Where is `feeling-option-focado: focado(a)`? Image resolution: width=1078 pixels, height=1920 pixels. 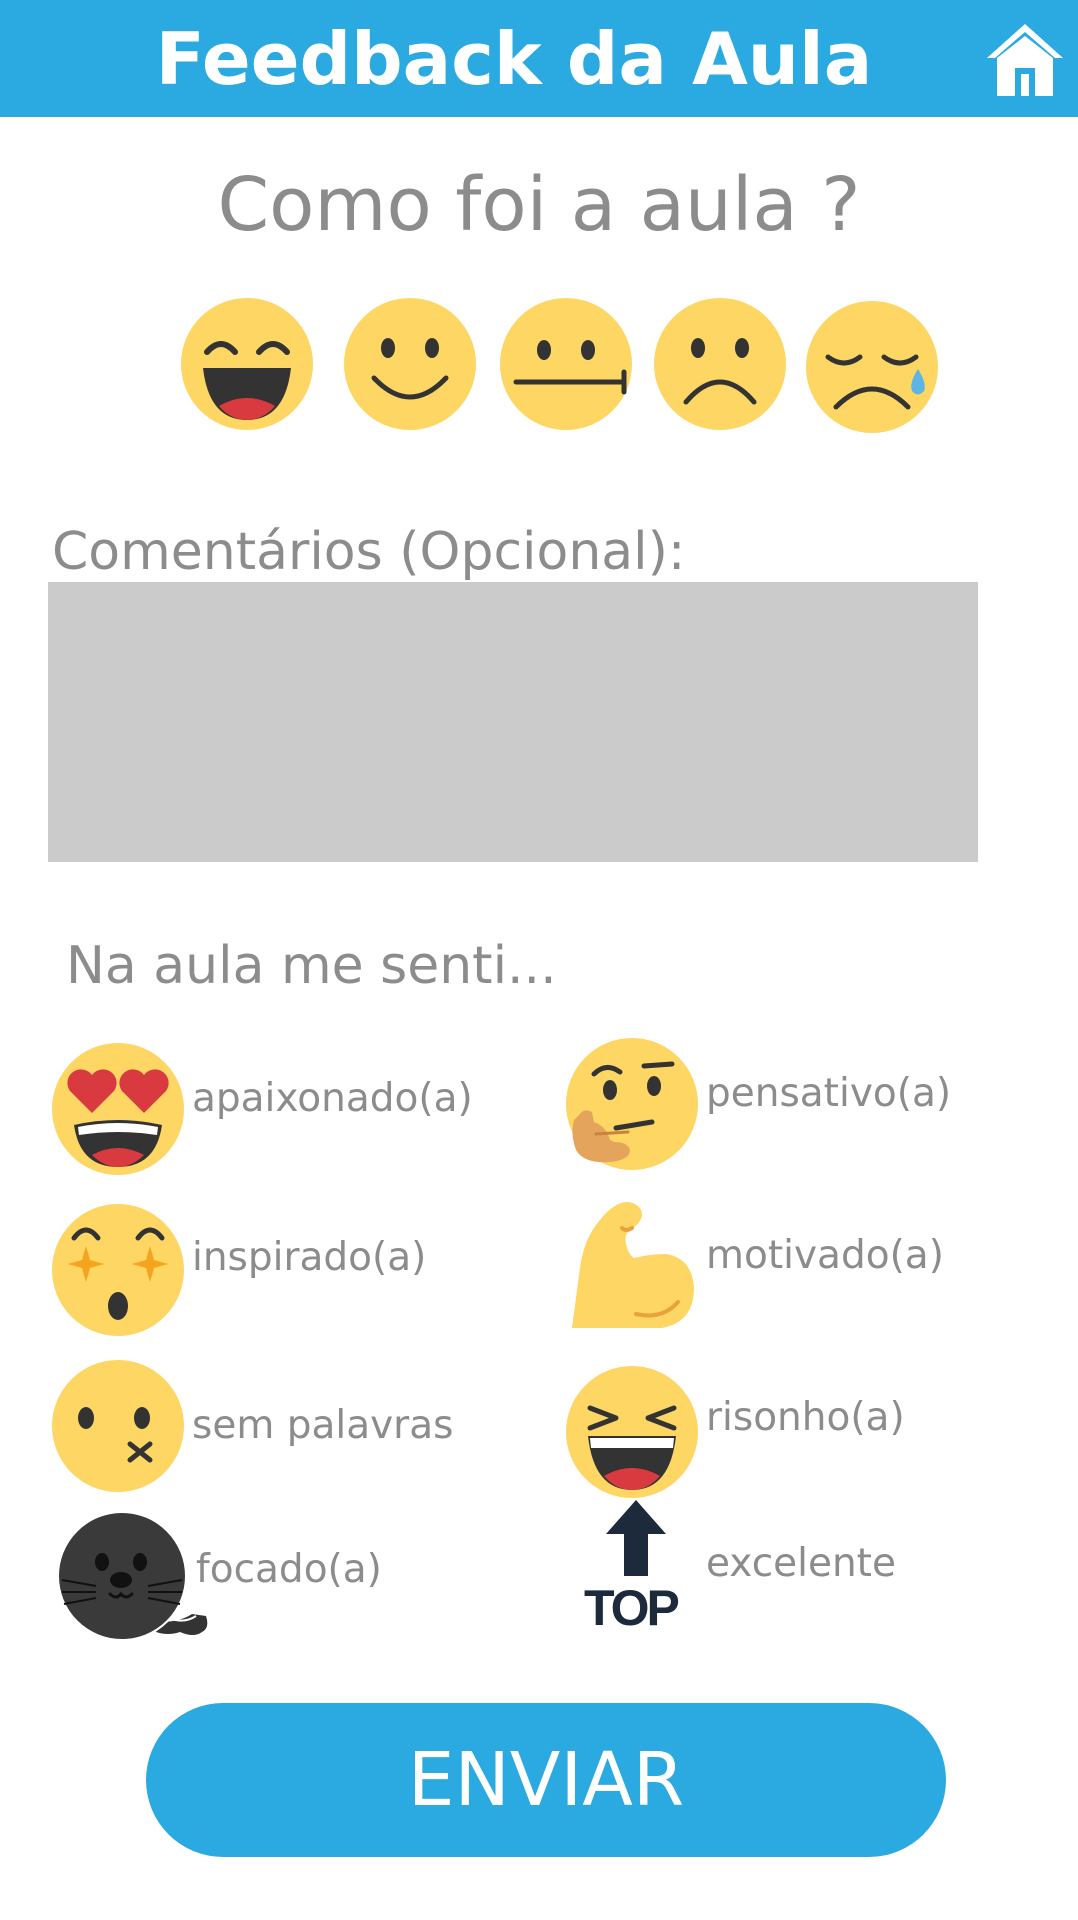
feeling-option-focado: focado(a) is located at coordinates (276, 1576).